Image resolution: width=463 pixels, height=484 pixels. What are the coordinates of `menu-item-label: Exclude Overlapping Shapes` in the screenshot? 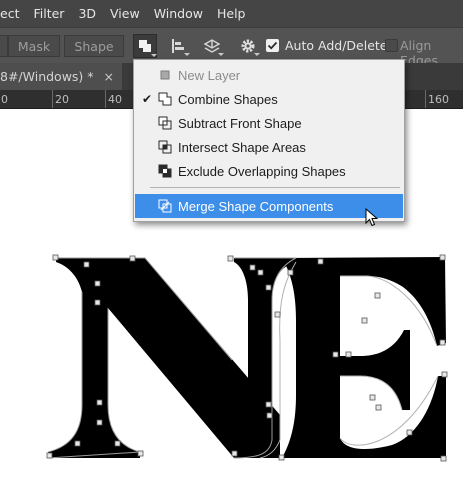 It's located at (262, 171).